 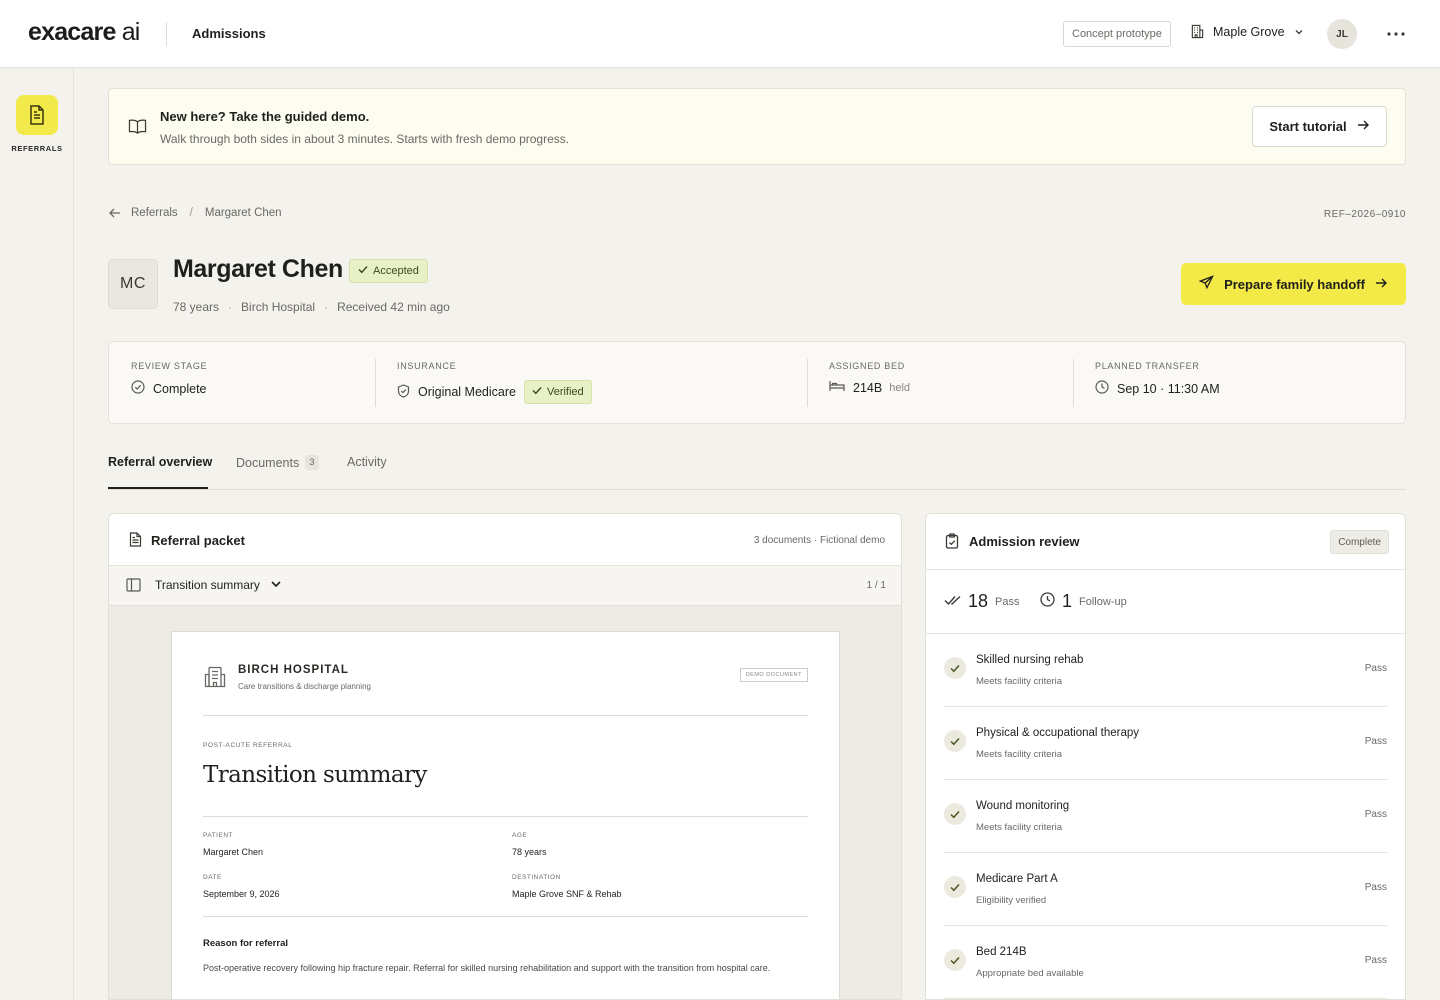 What do you see at coordinates (403, 392) in the screenshot?
I see `shield-icon` at bounding box center [403, 392].